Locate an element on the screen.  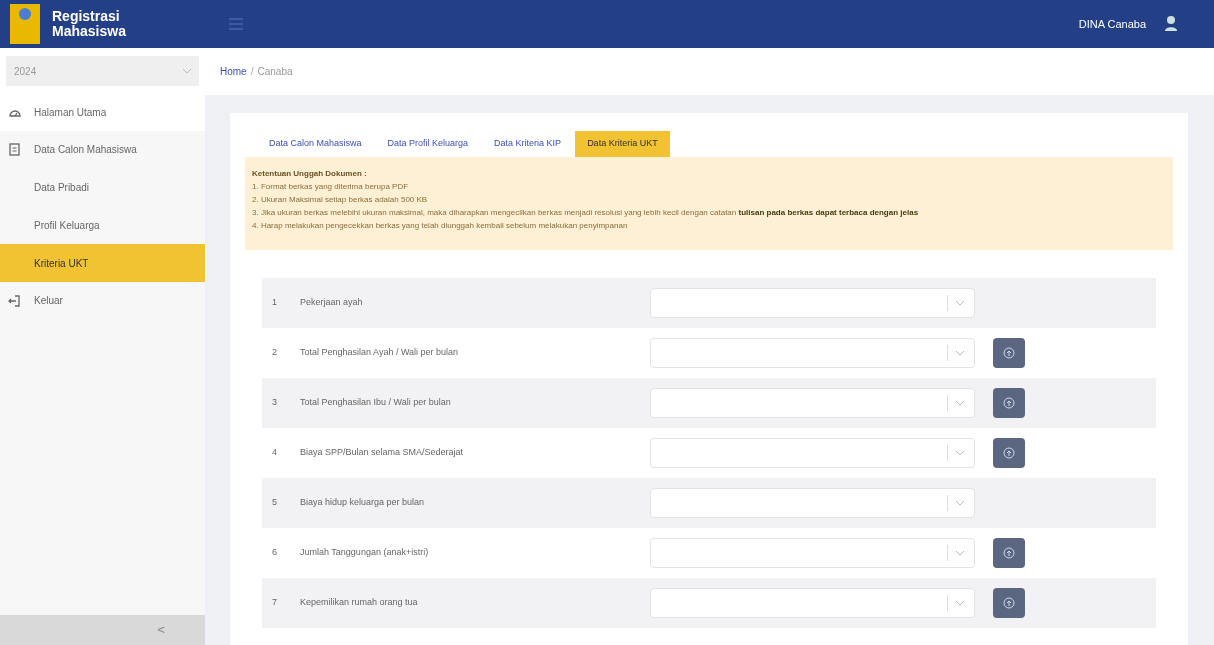
notice-line: 1. Format berkas yang diterima berupa PDF is located at coordinates (331, 187).